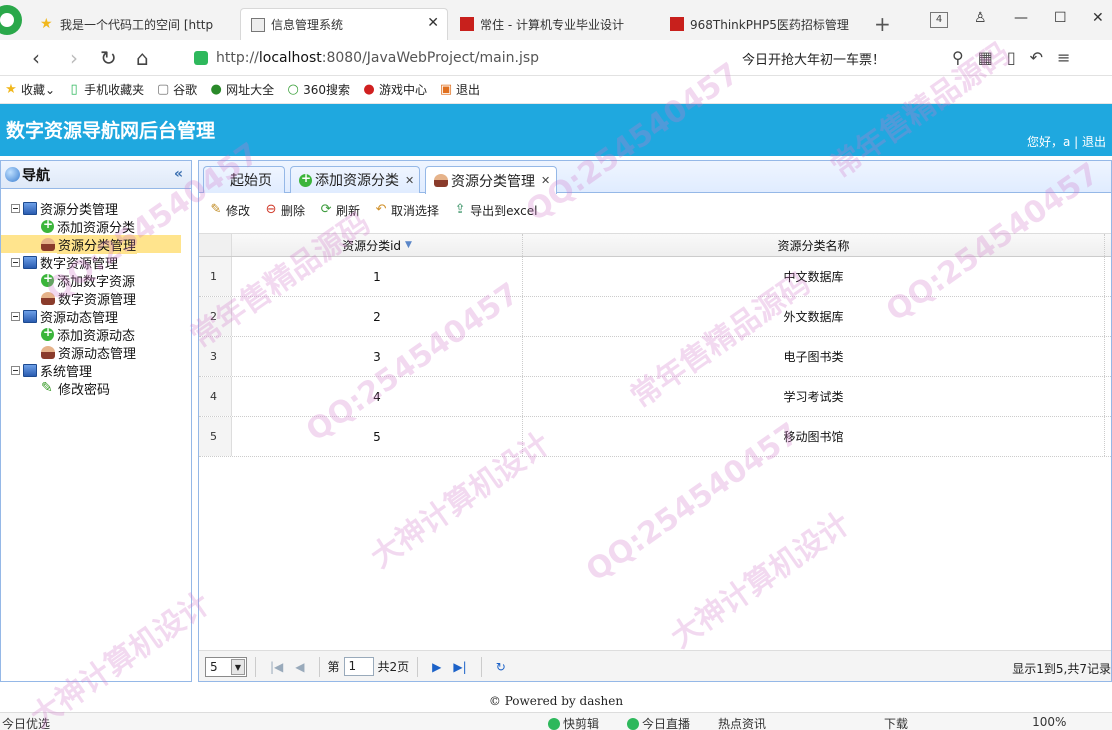  What do you see at coordinates (36, 58) in the screenshot?
I see `back-icon: ‹` at bounding box center [36, 58].